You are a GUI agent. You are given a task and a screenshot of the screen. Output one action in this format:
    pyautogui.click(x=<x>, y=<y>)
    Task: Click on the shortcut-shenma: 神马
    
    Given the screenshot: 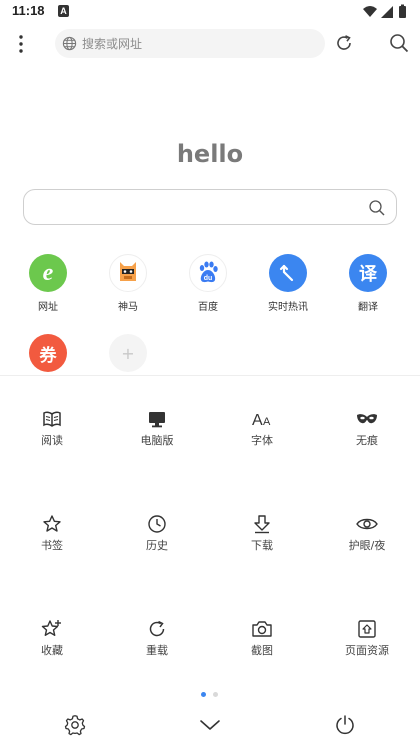 What is the action you would take?
    pyautogui.click(x=128, y=283)
    